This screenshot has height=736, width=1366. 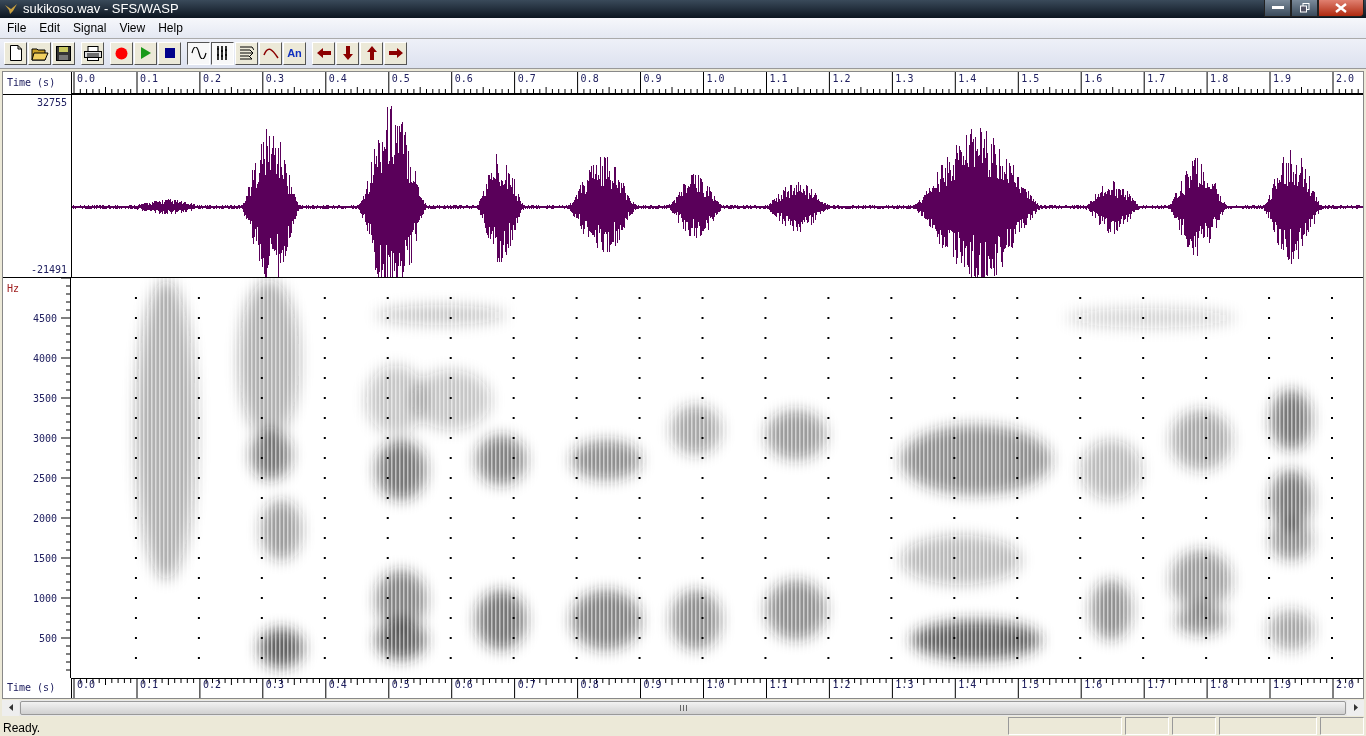 I want to click on left-button, so click(x=323, y=53).